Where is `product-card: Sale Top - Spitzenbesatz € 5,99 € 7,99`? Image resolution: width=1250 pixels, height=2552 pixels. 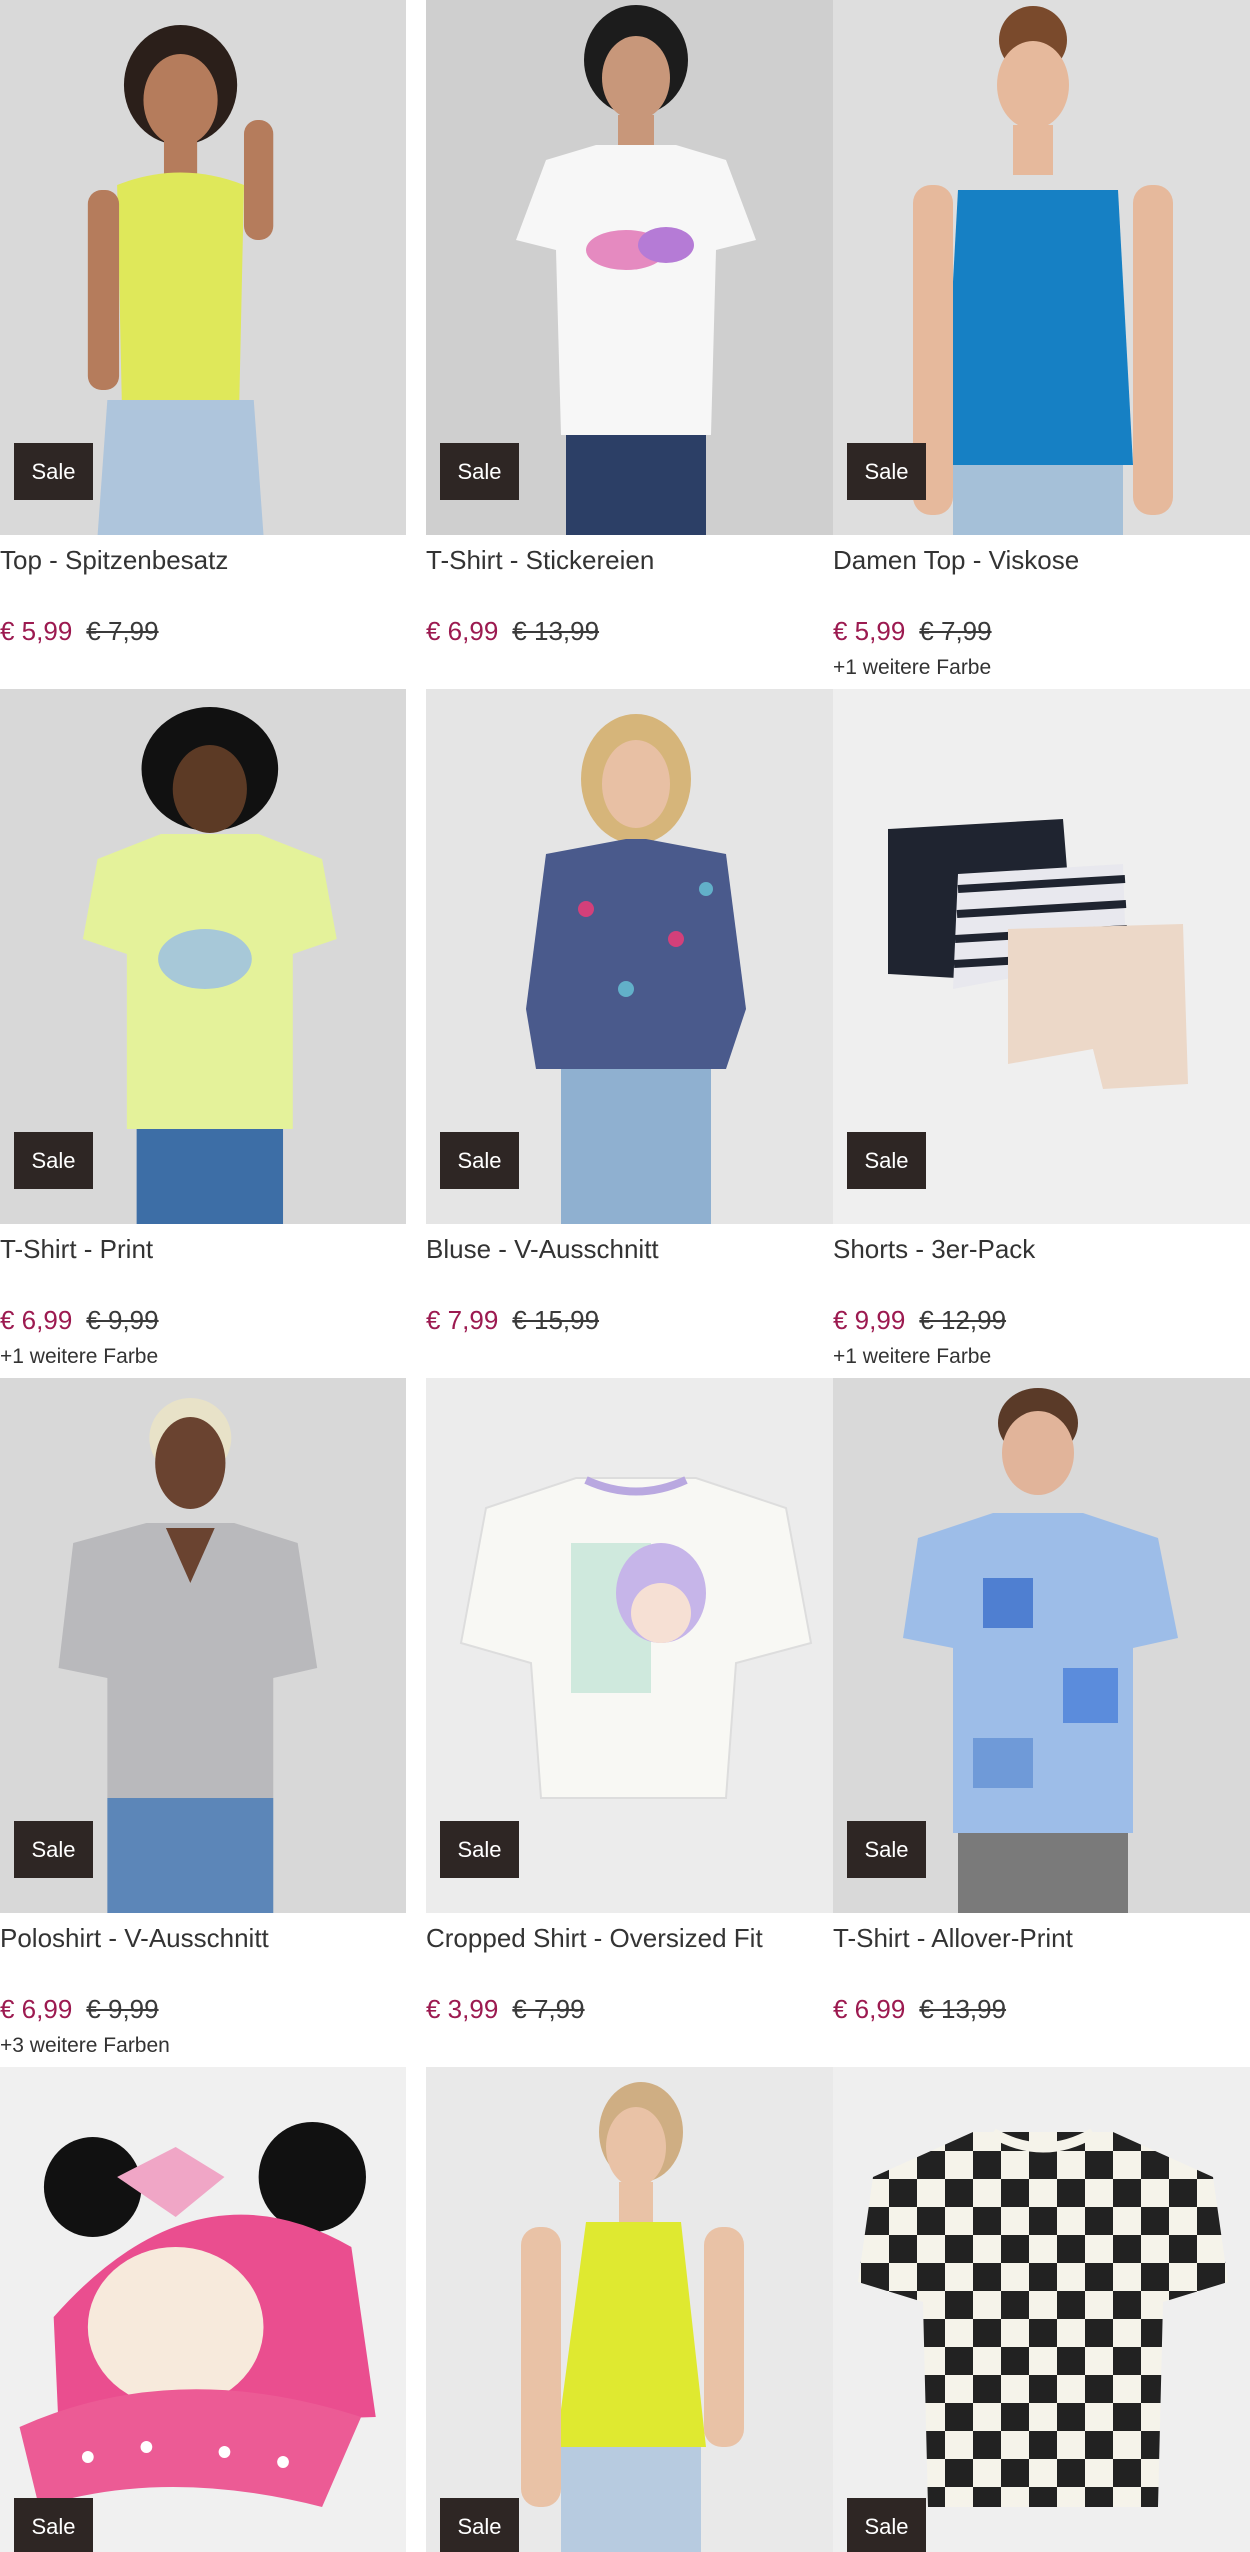
product-card: Sale Top - Spitzenbesatz € 5,99 € 7,99 is located at coordinates (203, 344).